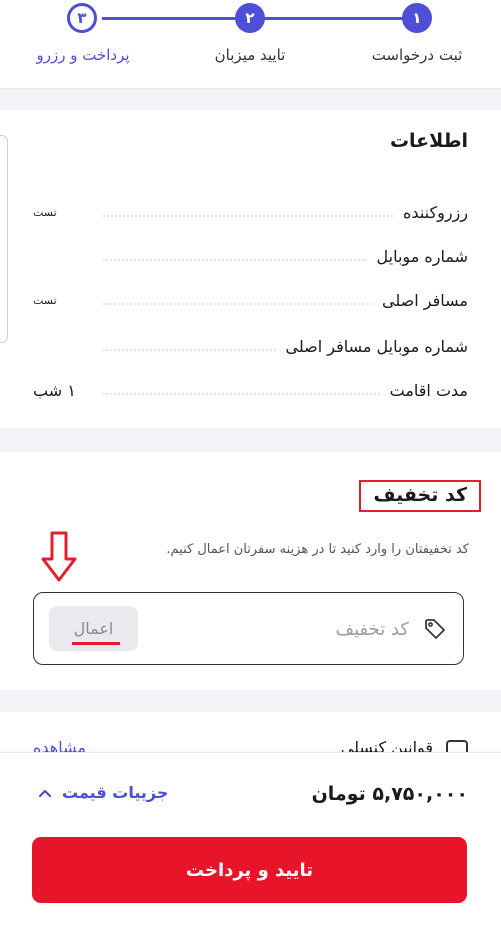  I want to click on confirm-and-pay-button: تایید و پرداخت, so click(249, 870).